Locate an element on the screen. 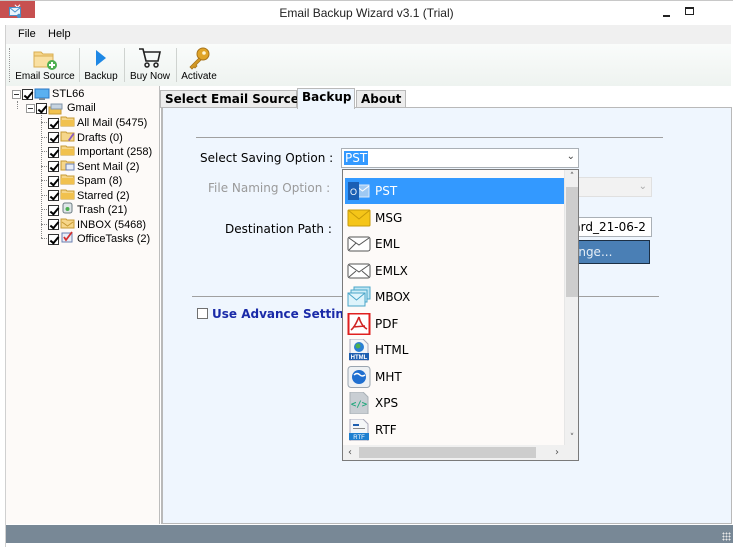 The width and height of the screenshot is (733, 547). activate-button: Activate is located at coordinates (199, 65).